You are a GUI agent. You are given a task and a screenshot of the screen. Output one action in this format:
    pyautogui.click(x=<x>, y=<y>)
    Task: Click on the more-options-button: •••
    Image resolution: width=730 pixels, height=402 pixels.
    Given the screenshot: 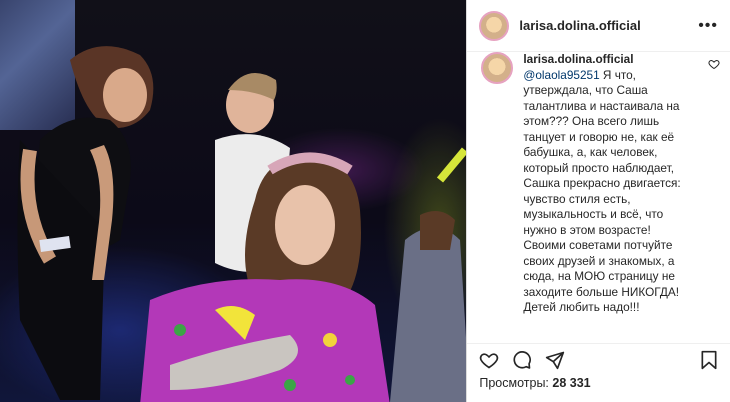 What is the action you would take?
    pyautogui.click(x=708, y=26)
    